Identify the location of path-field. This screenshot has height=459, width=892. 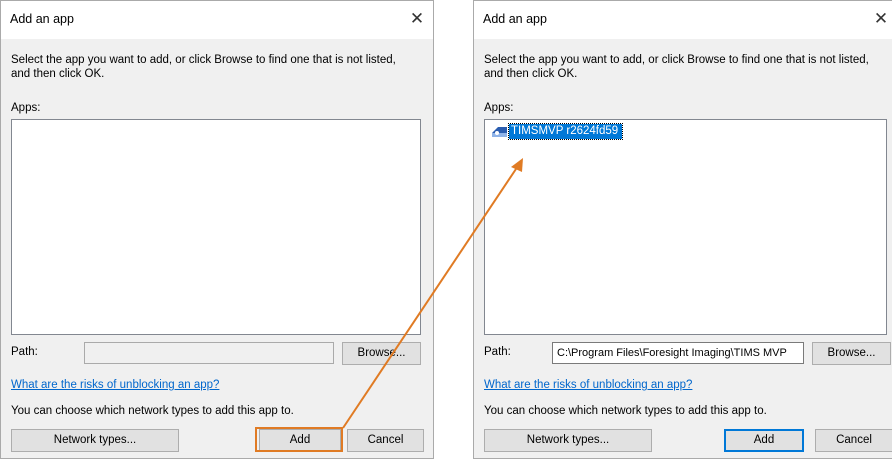
(209, 353).